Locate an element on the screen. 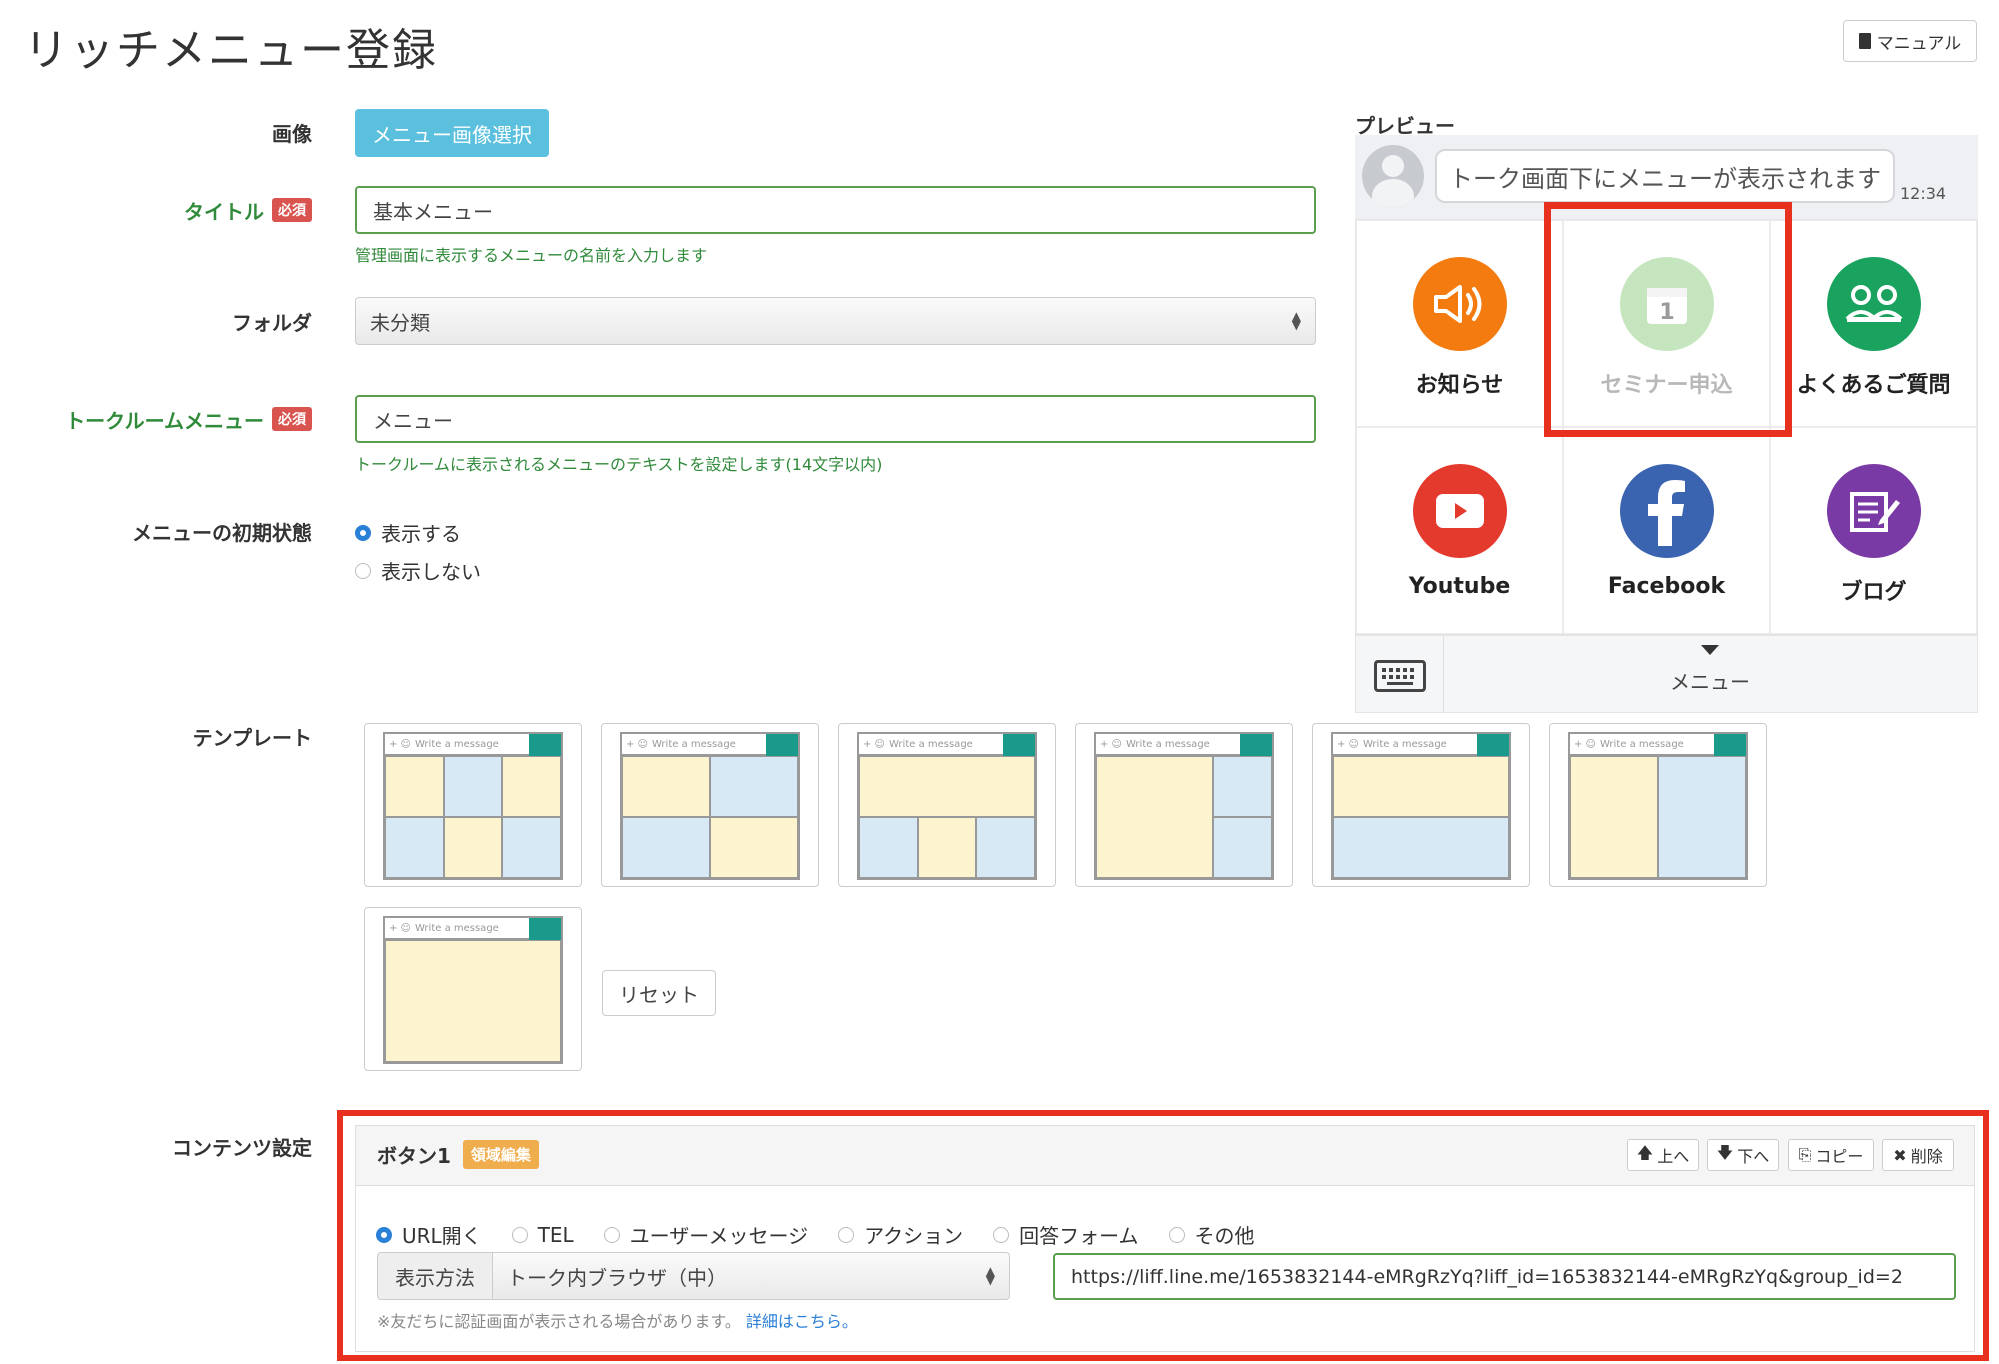 This screenshot has width=1999, height=1364. preview-cell-faq: よくあるご質問 is located at coordinates (1873, 323).